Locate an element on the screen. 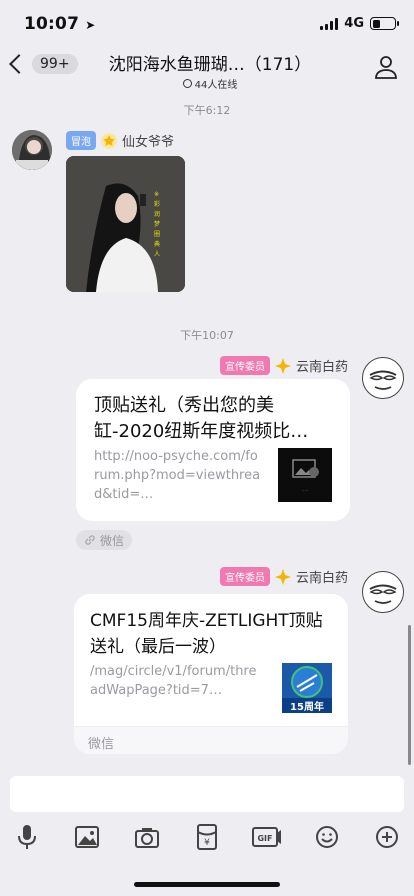 The image size is (414, 896). camera-icon is located at coordinates (147, 838).